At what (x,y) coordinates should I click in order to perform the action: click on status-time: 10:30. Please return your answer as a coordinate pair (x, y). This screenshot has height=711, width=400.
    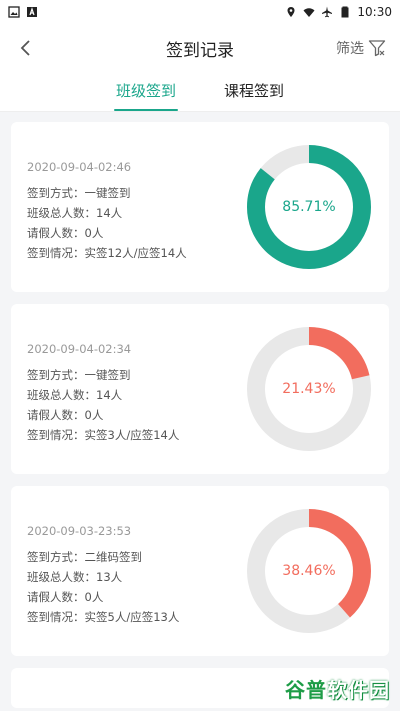
    Looking at the image, I should click on (374, 12).